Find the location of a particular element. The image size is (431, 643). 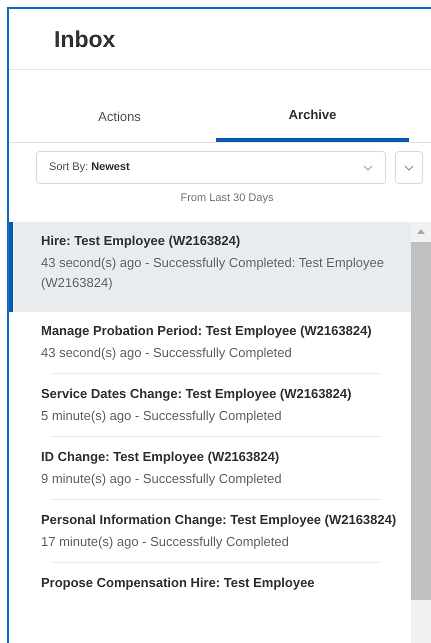

sort-dropdown: Sort By: Newest is located at coordinates (211, 167).